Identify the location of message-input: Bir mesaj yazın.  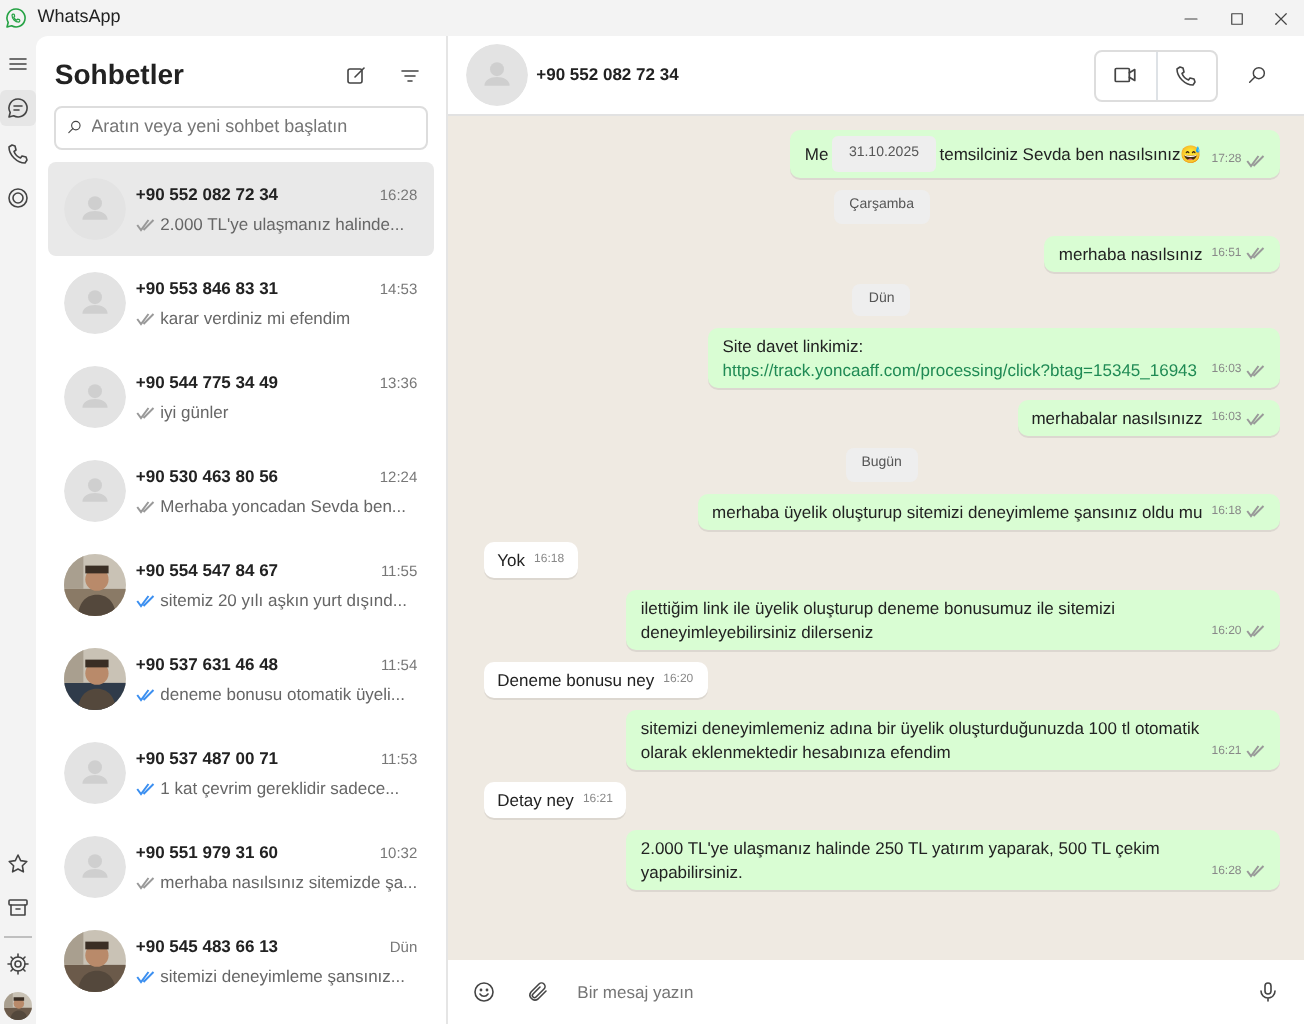
(902, 992).